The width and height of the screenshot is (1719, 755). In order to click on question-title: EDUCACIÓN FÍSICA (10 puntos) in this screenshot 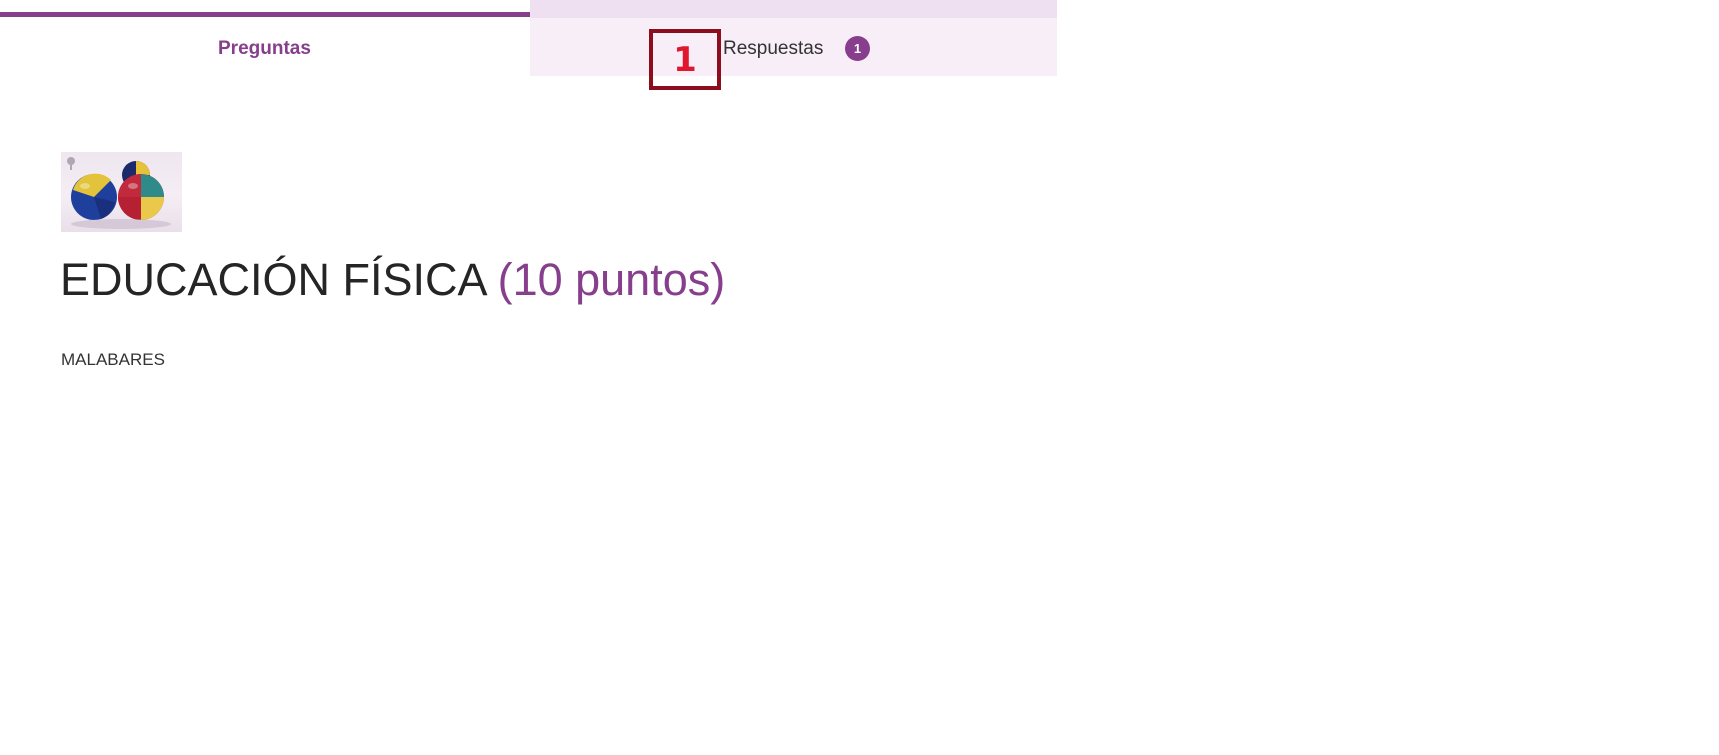, I will do `click(392, 280)`.